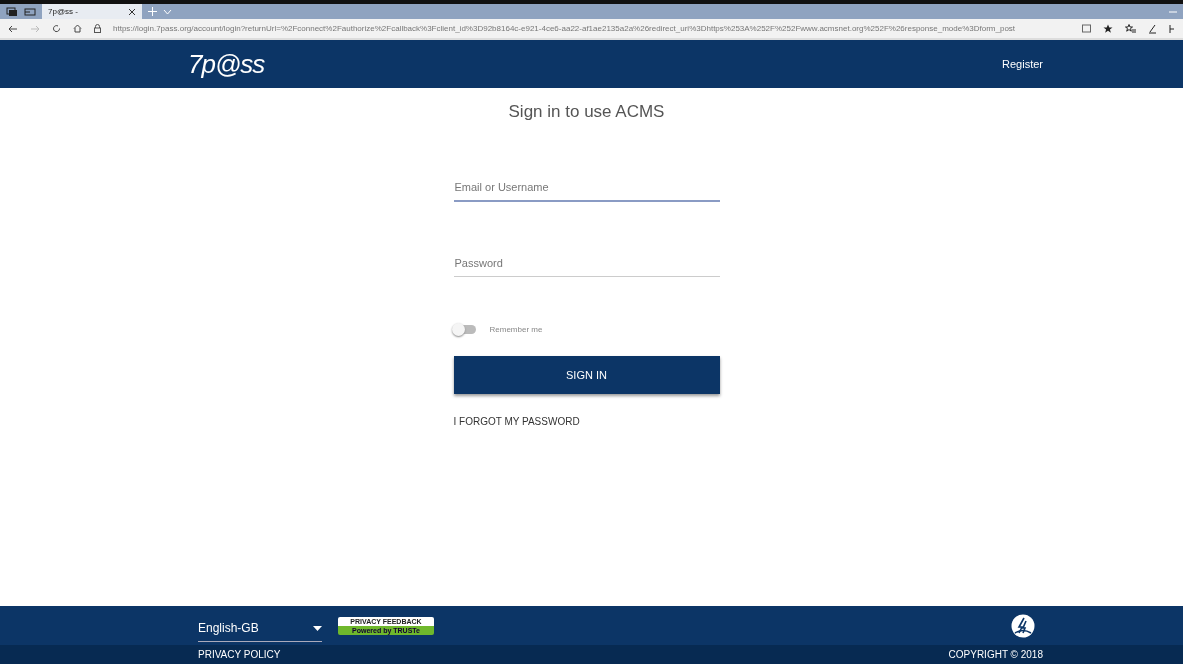 The width and height of the screenshot is (1183, 664). I want to click on back-arrow-icon, so click(13, 28).